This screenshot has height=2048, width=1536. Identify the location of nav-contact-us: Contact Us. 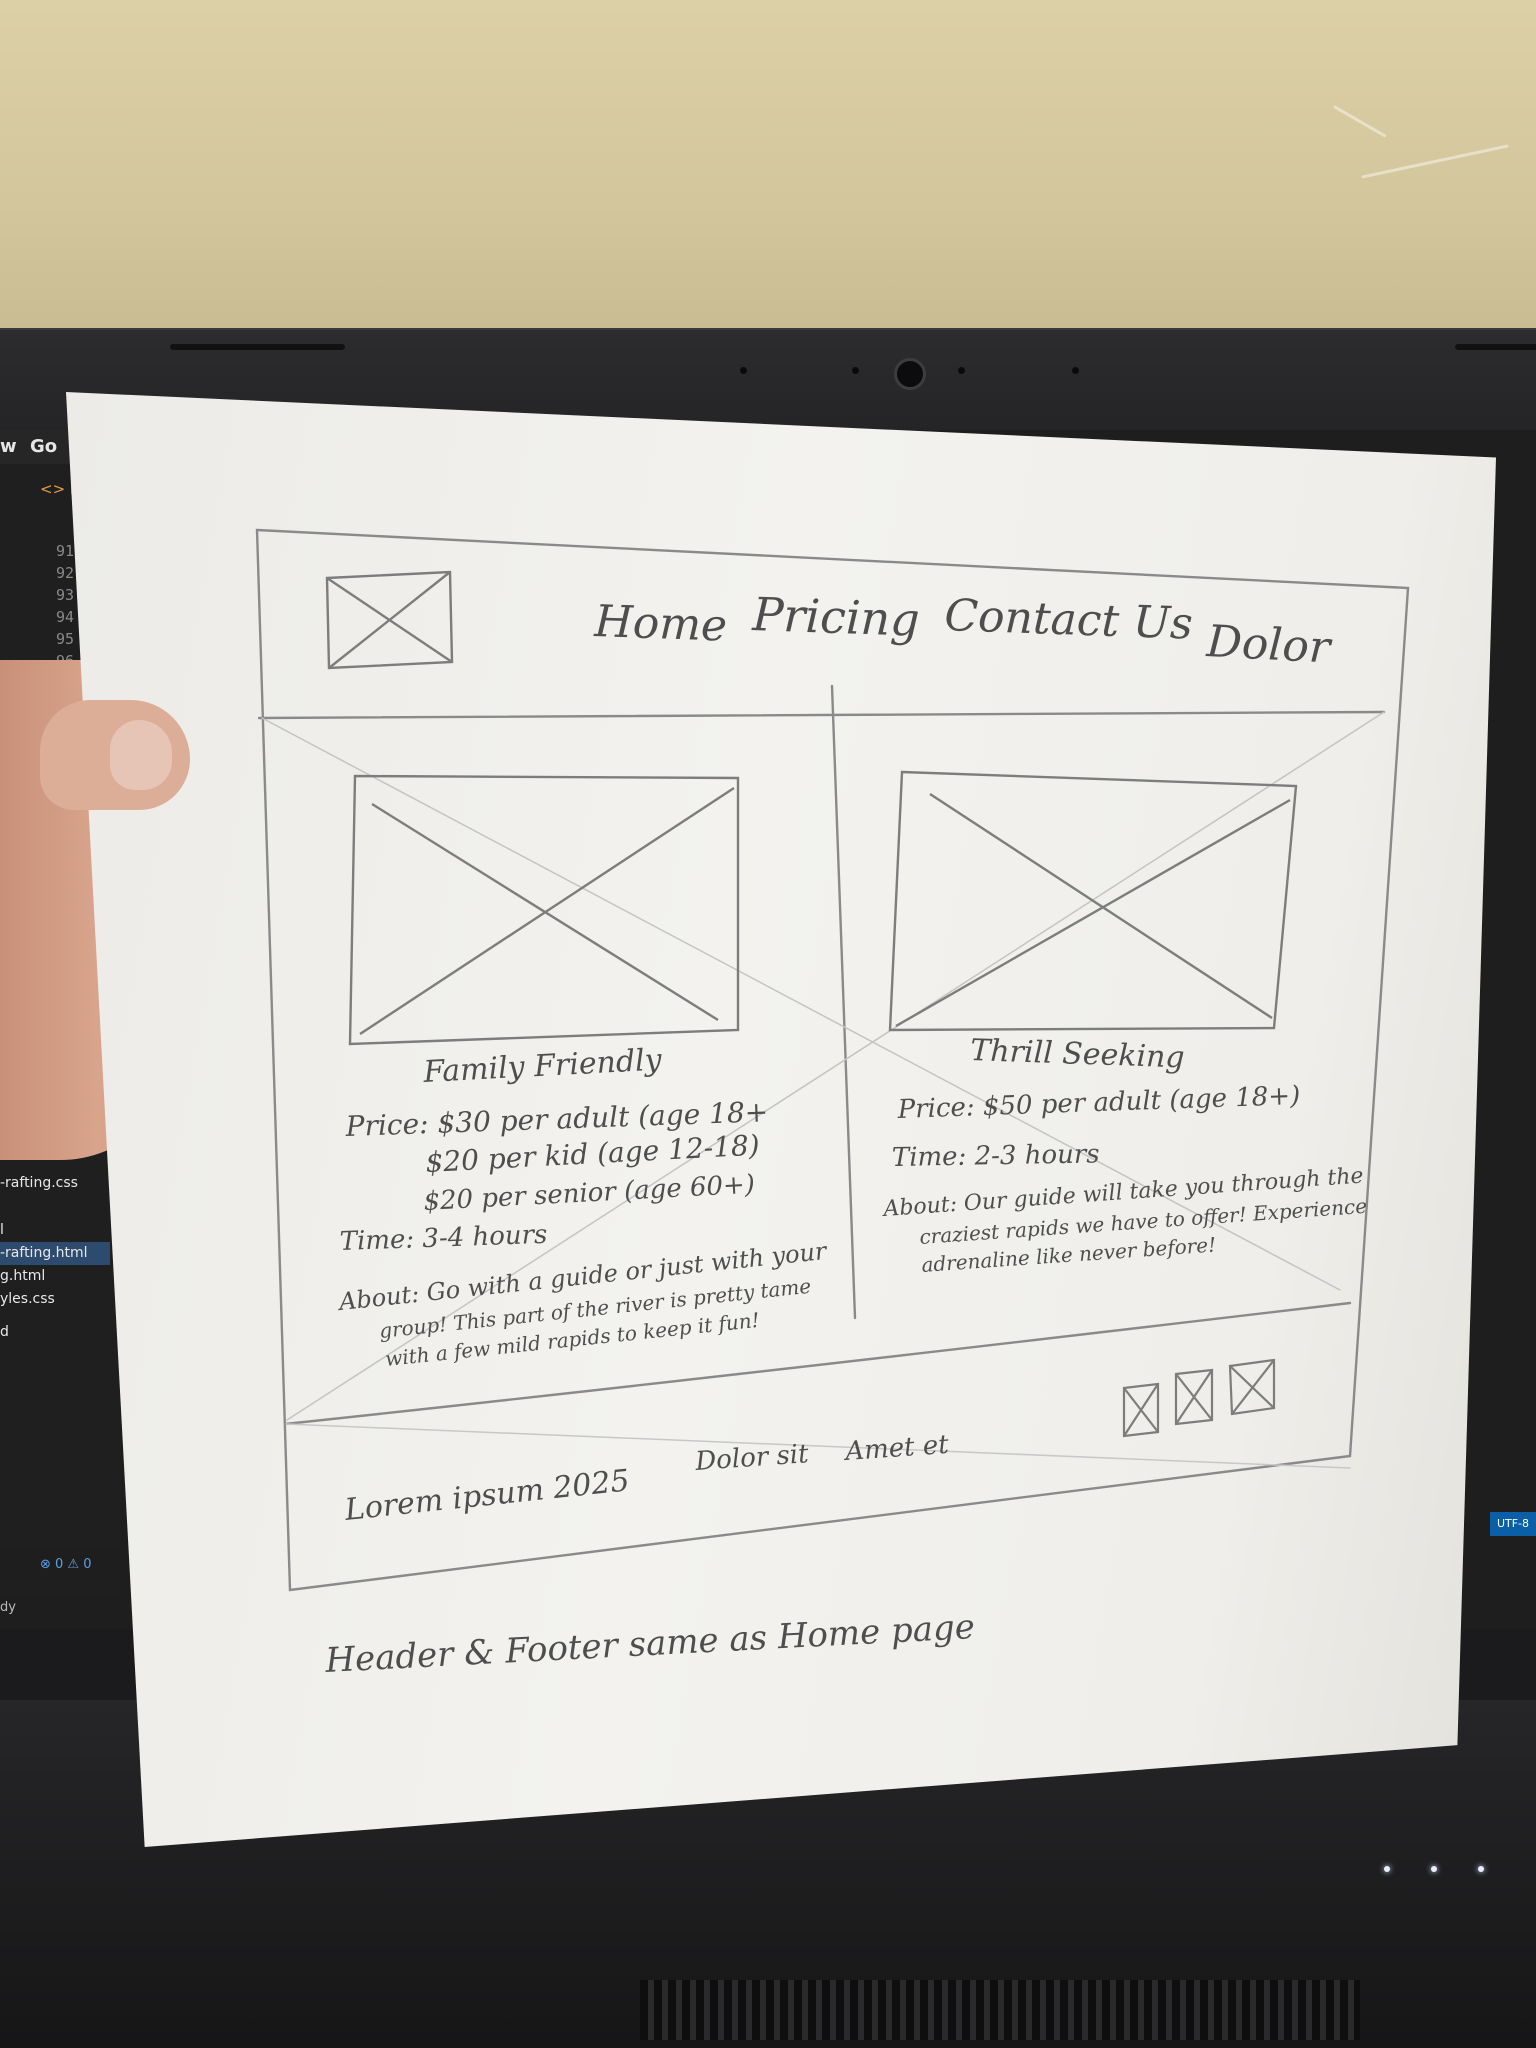
(1069, 620).